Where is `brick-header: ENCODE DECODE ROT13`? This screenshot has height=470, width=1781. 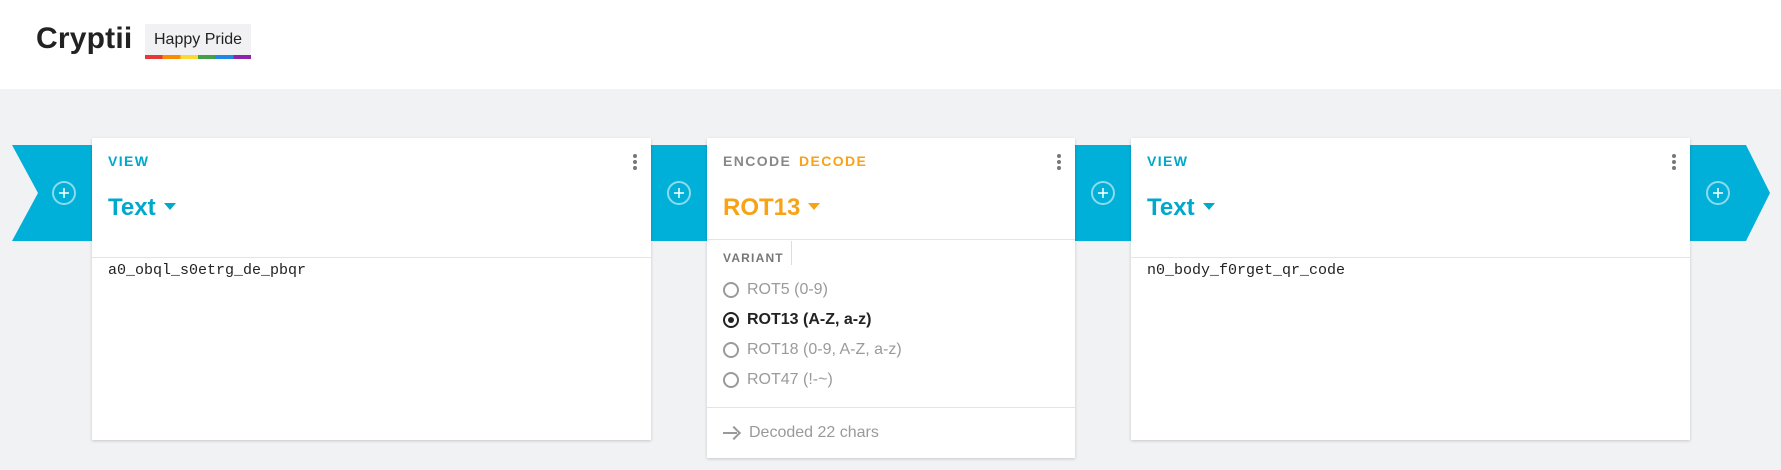
brick-header: ENCODE DECODE ROT13 is located at coordinates (891, 189).